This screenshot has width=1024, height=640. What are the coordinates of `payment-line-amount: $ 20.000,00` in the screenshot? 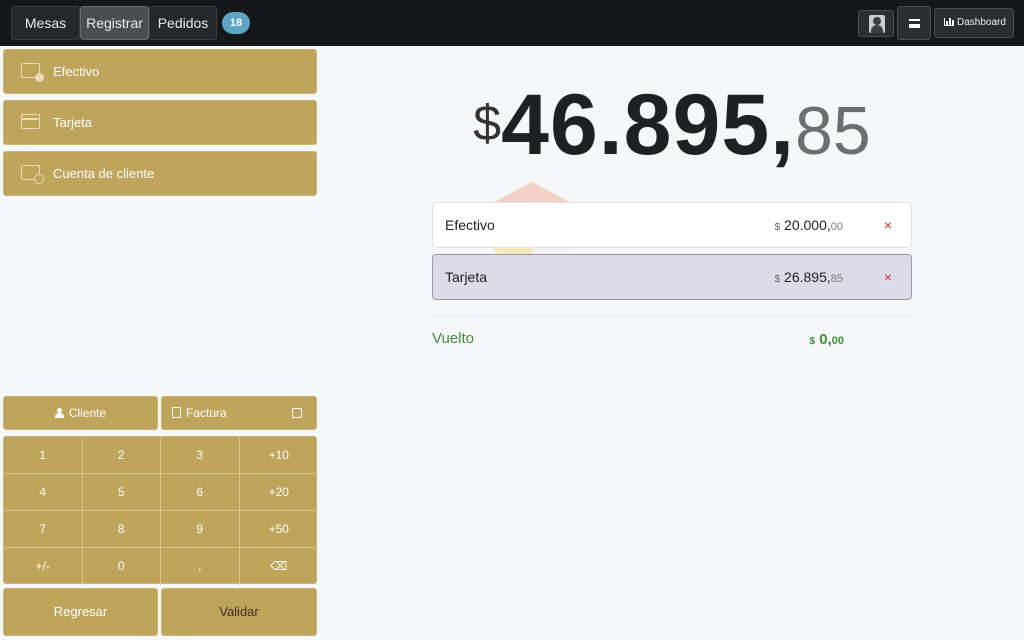 It's located at (809, 226).